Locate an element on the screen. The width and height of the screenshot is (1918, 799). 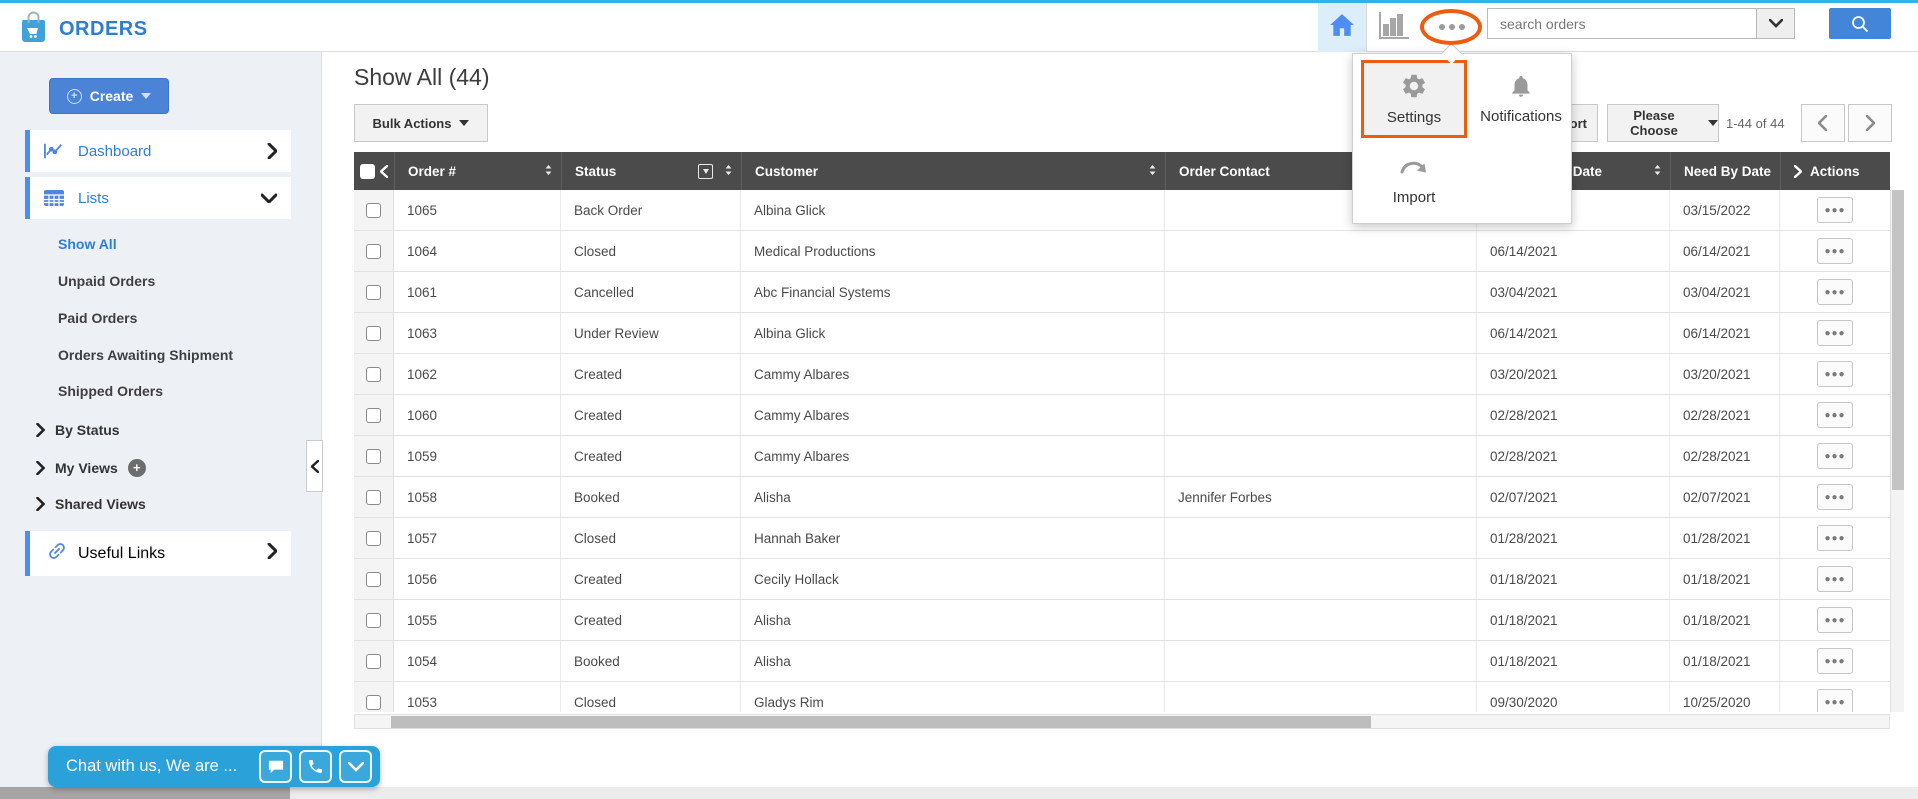
sidebar-item-lists: Lists is located at coordinates (158, 198).